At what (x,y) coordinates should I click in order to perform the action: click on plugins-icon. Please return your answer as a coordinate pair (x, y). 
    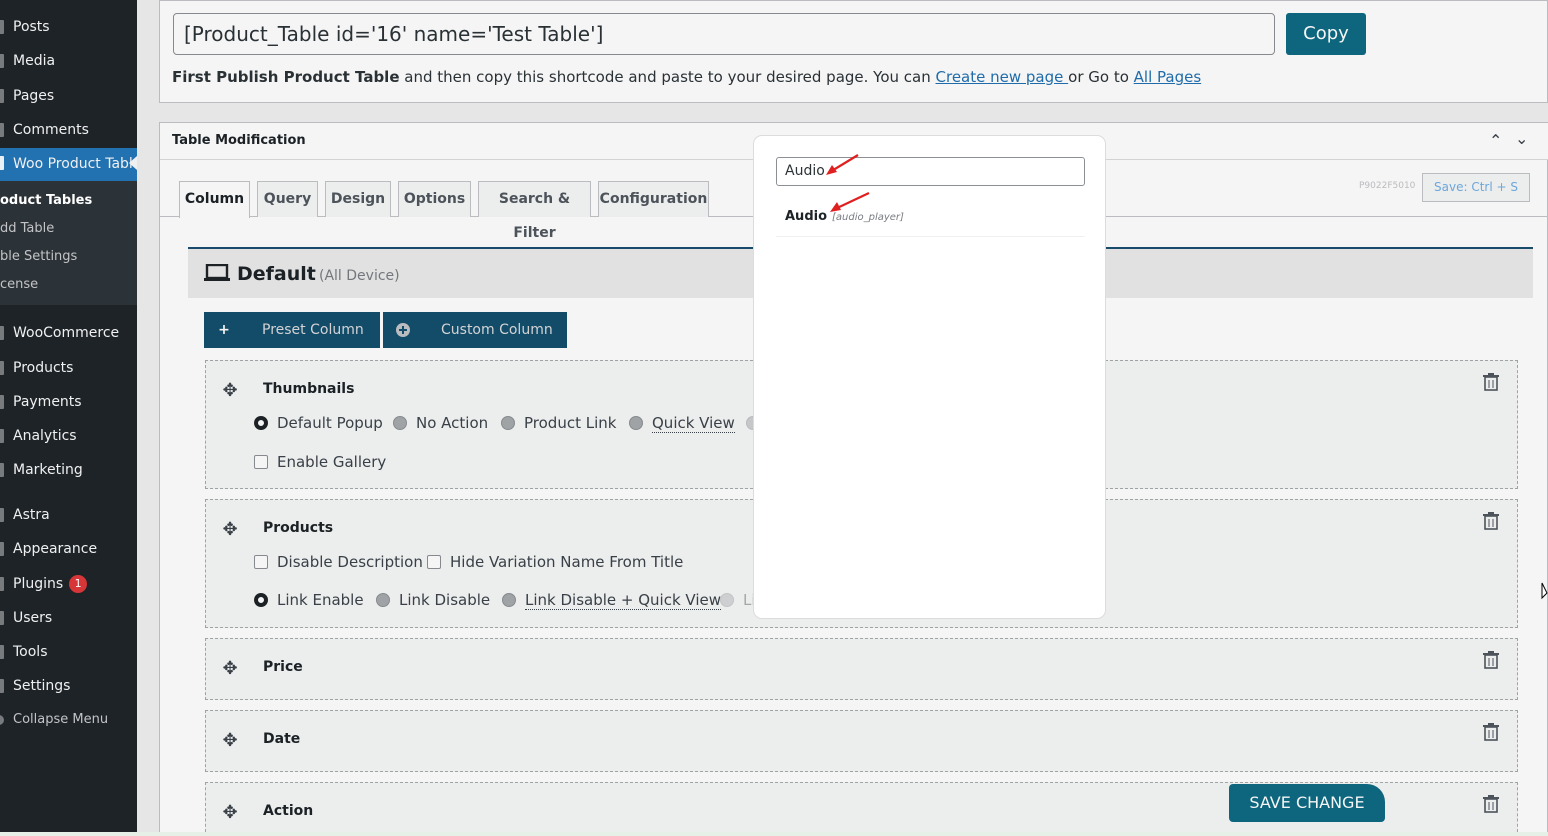
    Looking at the image, I should click on (2, 584).